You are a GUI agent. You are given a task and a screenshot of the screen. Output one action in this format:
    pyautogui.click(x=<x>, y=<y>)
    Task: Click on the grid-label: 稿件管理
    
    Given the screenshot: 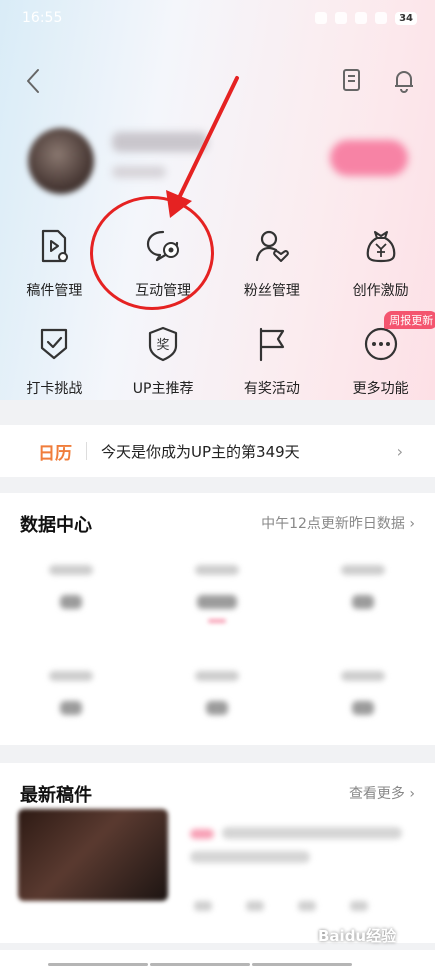 What is the action you would take?
    pyautogui.click(x=54, y=291)
    